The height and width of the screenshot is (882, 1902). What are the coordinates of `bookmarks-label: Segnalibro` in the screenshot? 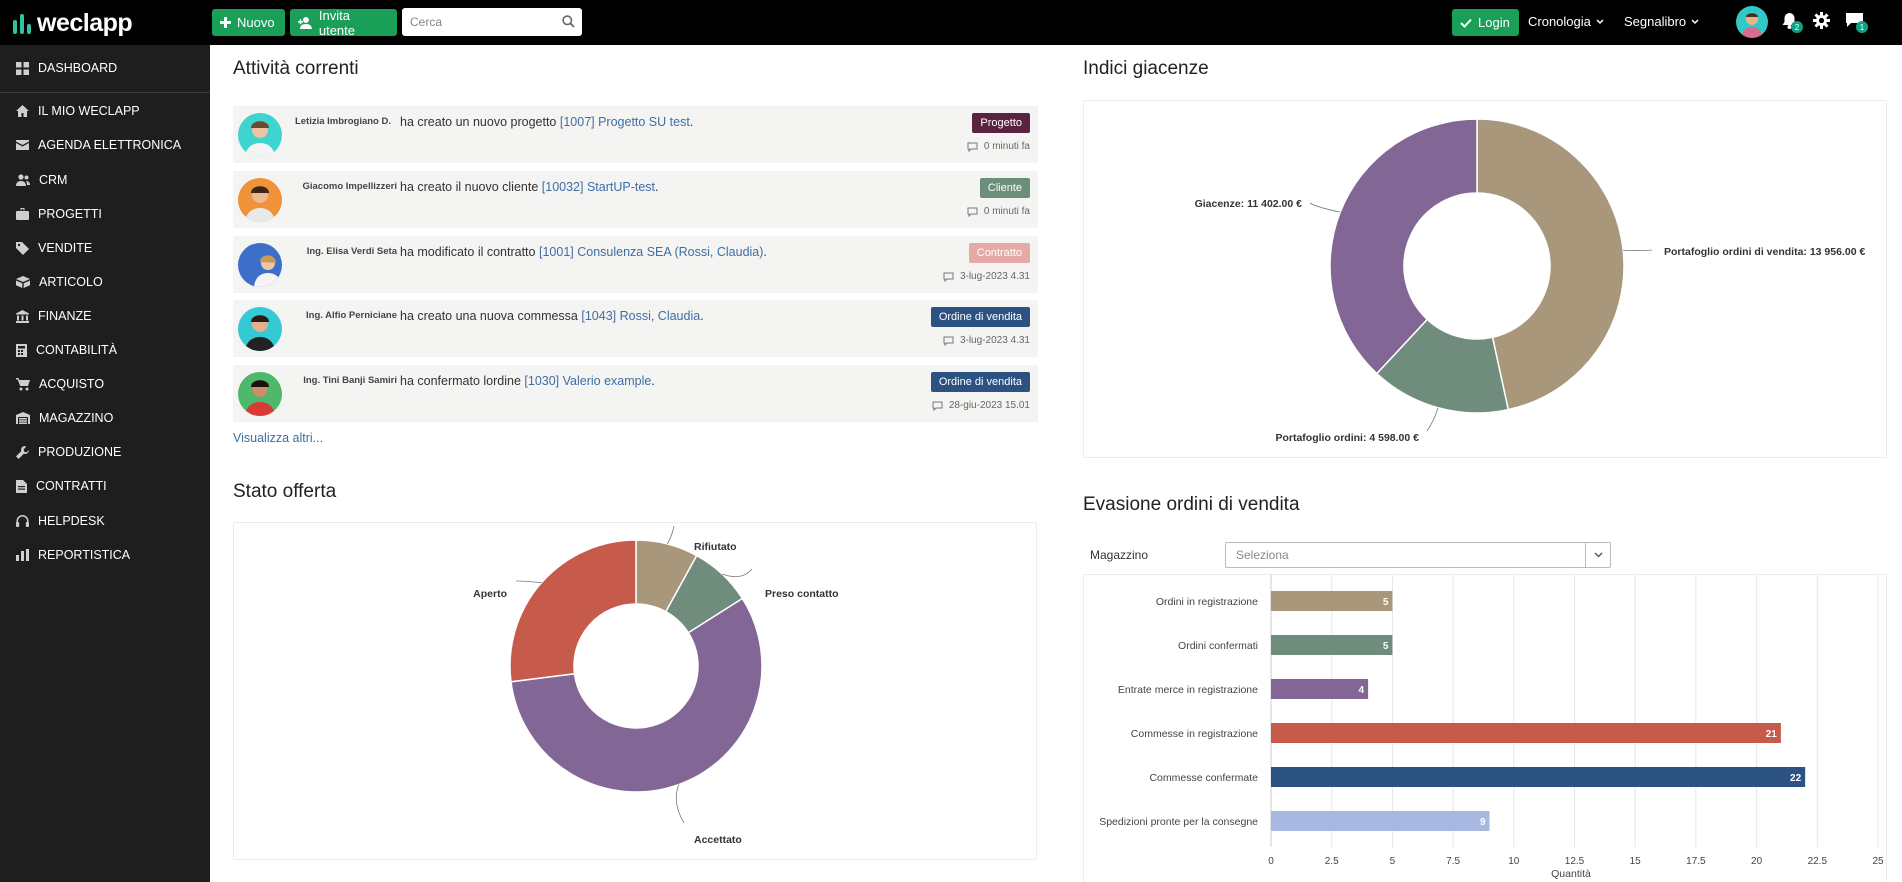 It's located at (1655, 21).